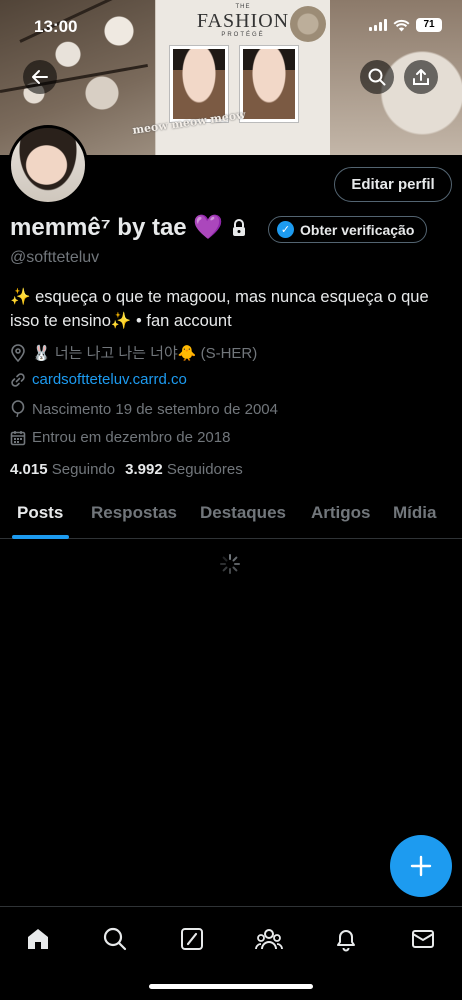  Describe the element at coordinates (269, 84) in the screenshot. I see `magazine-photo` at that location.